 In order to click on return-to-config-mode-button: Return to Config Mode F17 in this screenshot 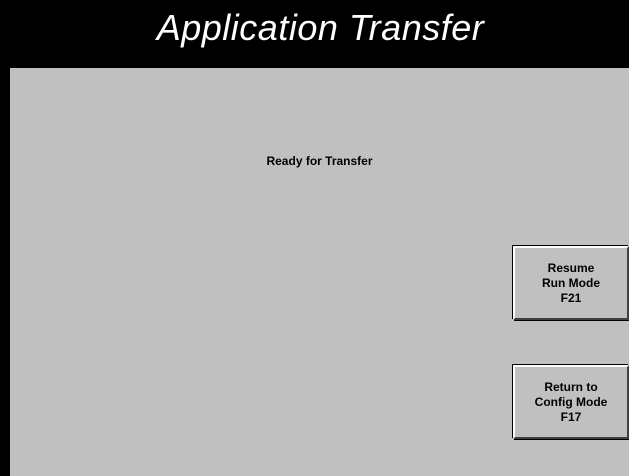, I will do `click(571, 402)`.